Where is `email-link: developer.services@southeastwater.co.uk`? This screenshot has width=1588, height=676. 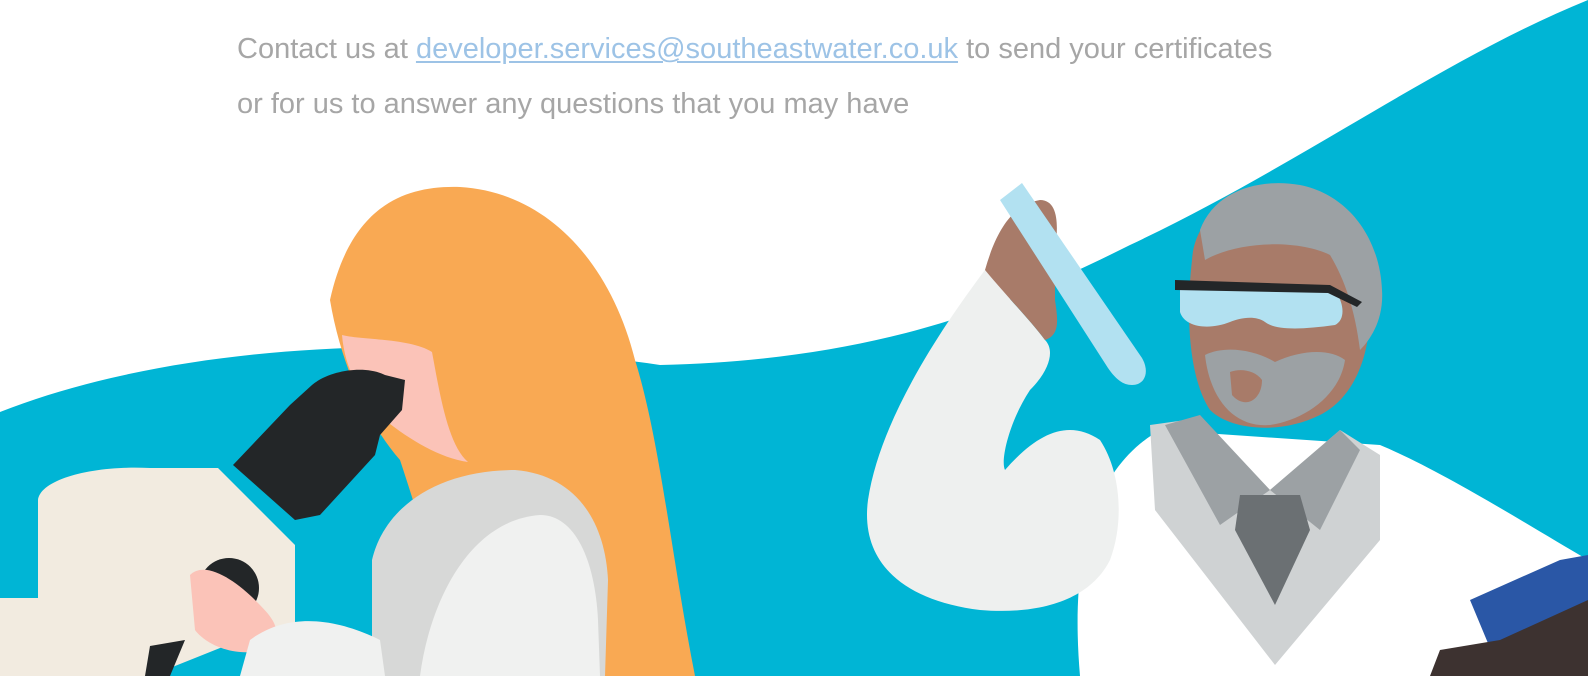
email-link: developer.services@southeastwater.co.uk is located at coordinates (687, 49).